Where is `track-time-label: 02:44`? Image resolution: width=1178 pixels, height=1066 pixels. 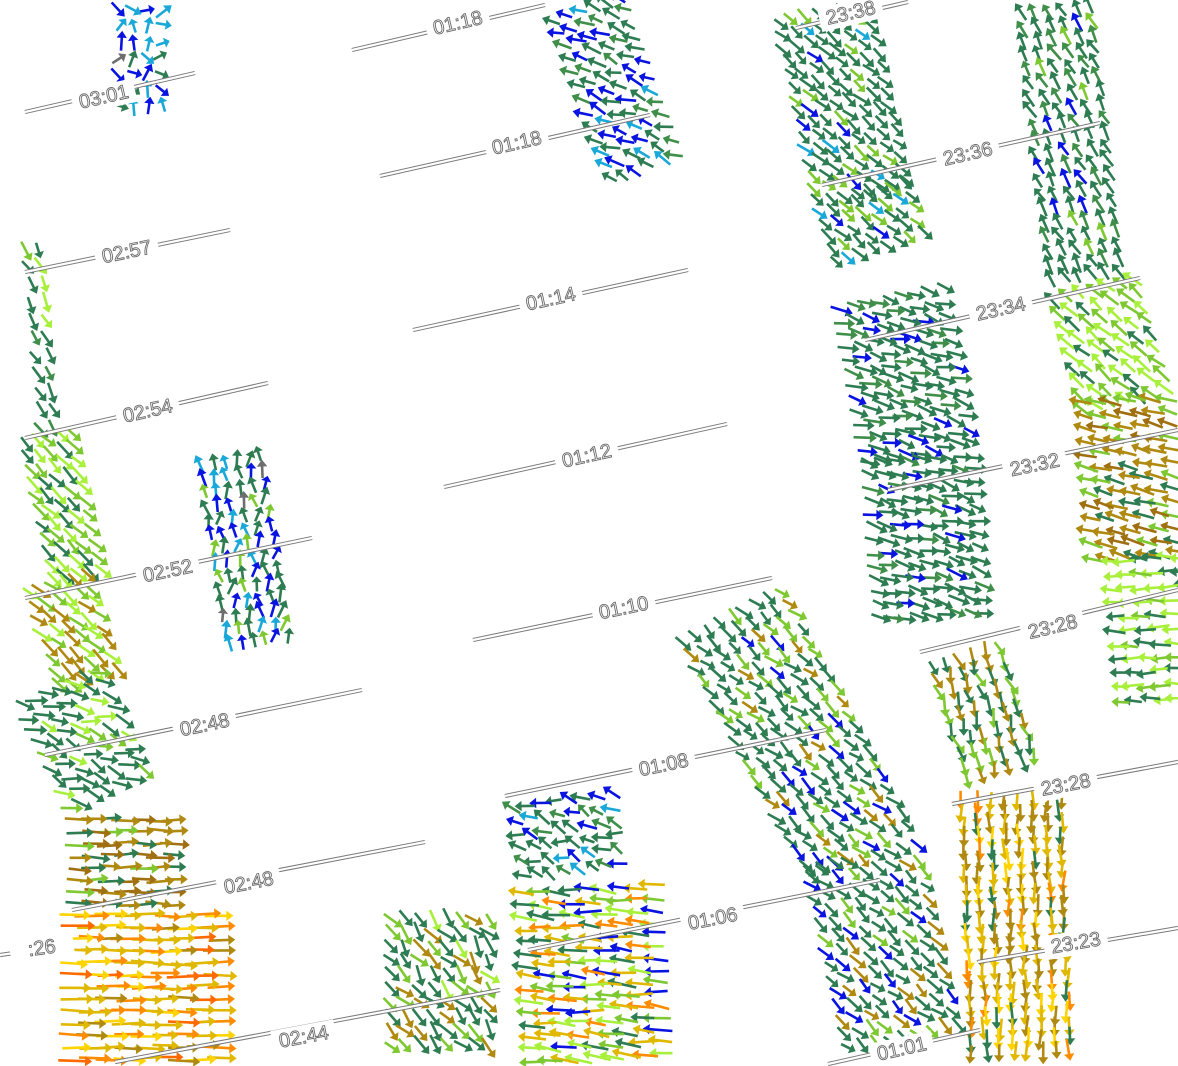 track-time-label: 02:44 is located at coordinates (303, 1037).